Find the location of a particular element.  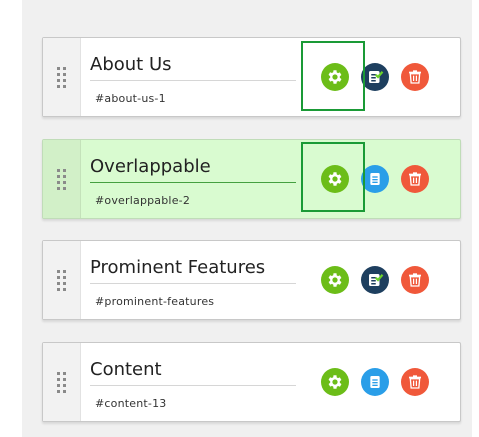

section-anchor: #about-us-1 is located at coordinates (130, 98).